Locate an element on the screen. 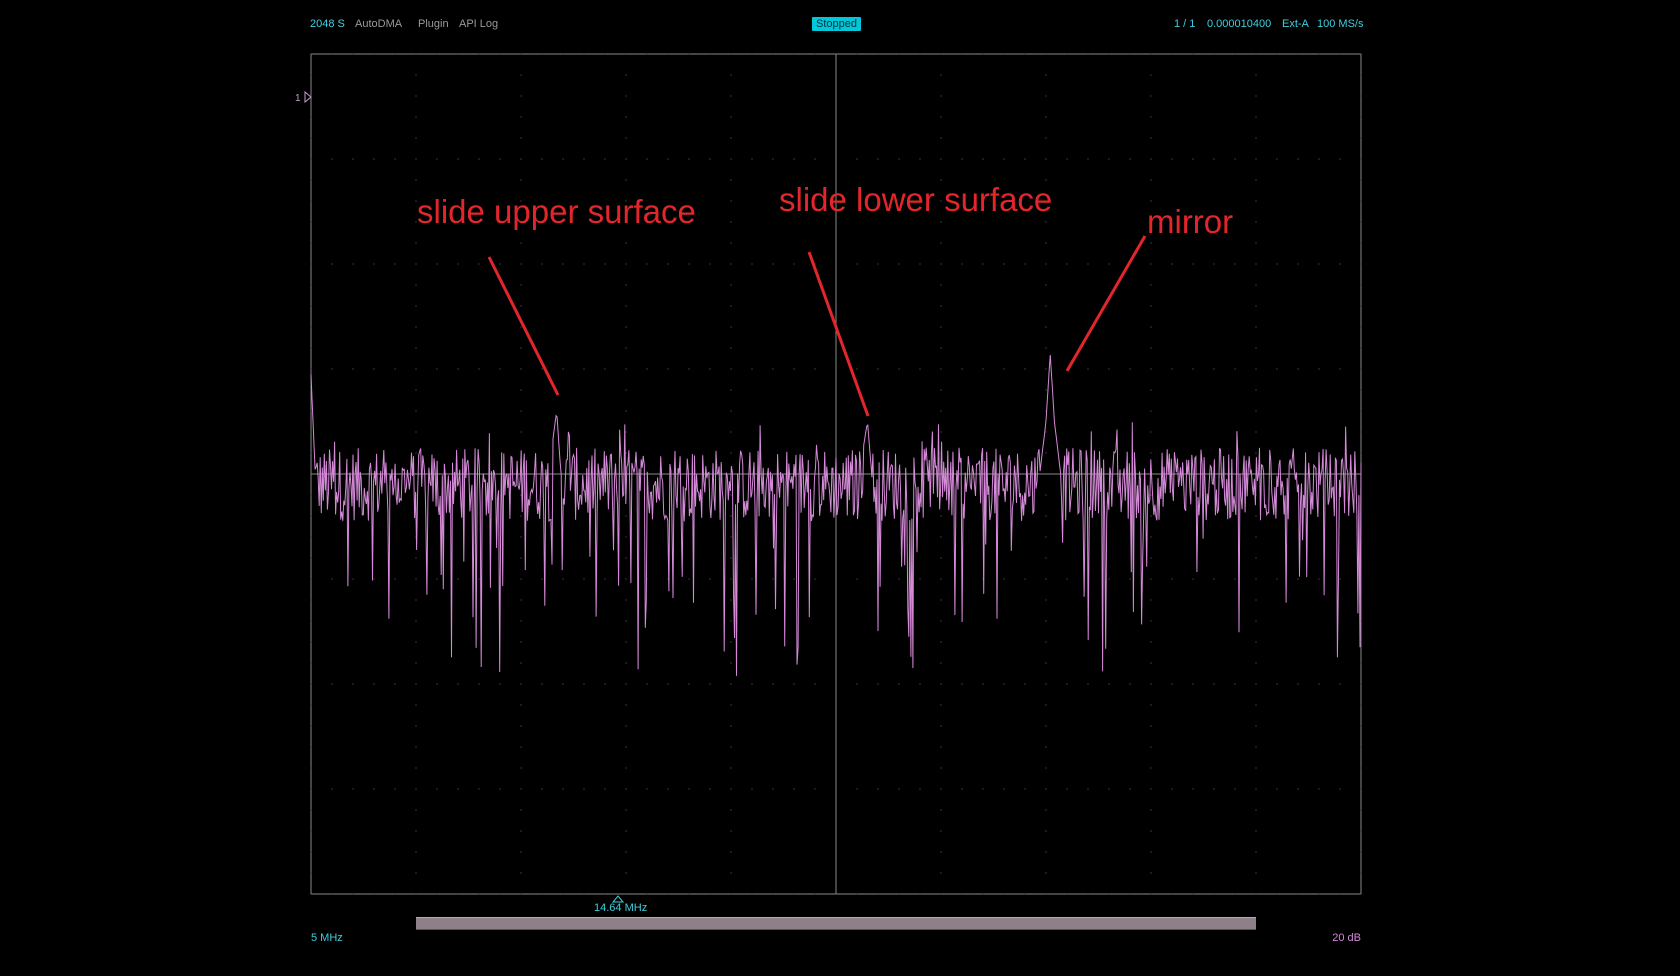  channel-1-marker-icon is located at coordinates (308, 97).